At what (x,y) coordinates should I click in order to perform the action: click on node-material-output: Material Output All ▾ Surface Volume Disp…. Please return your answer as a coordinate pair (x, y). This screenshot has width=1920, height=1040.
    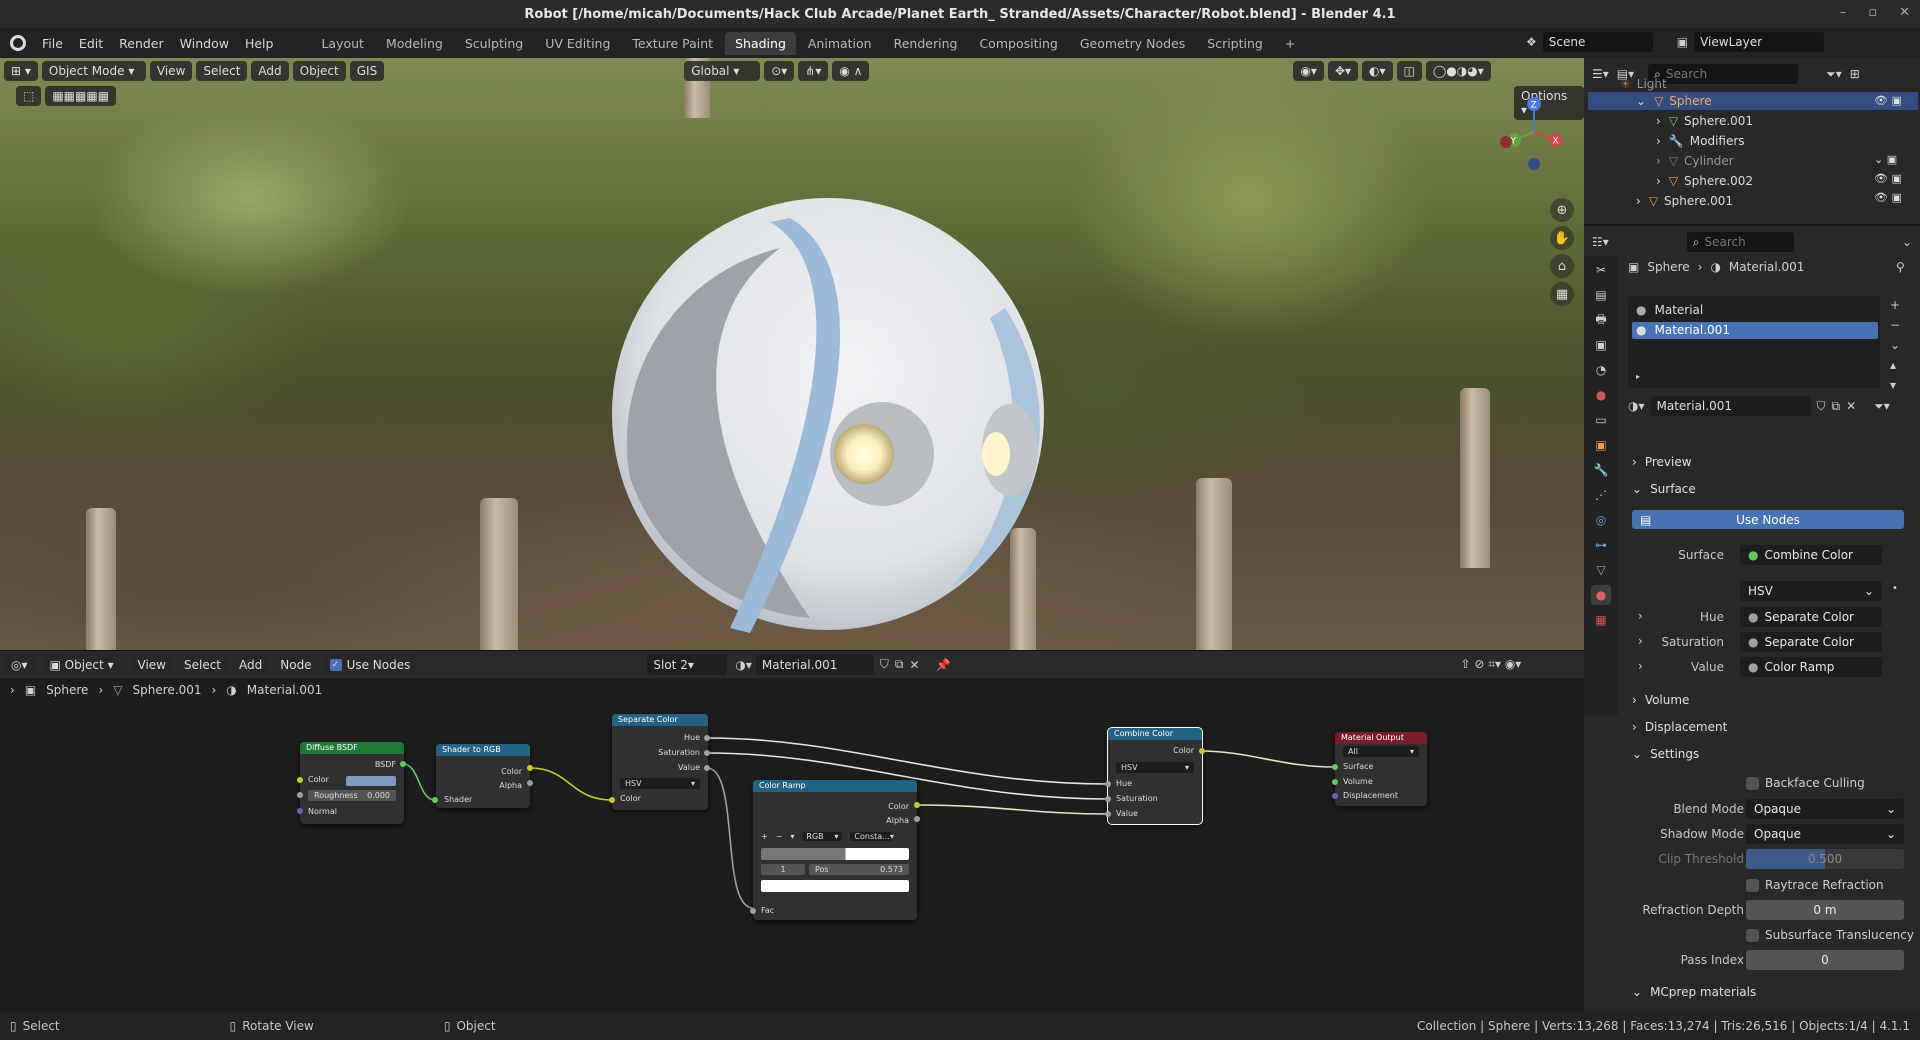
    Looking at the image, I should click on (1381, 769).